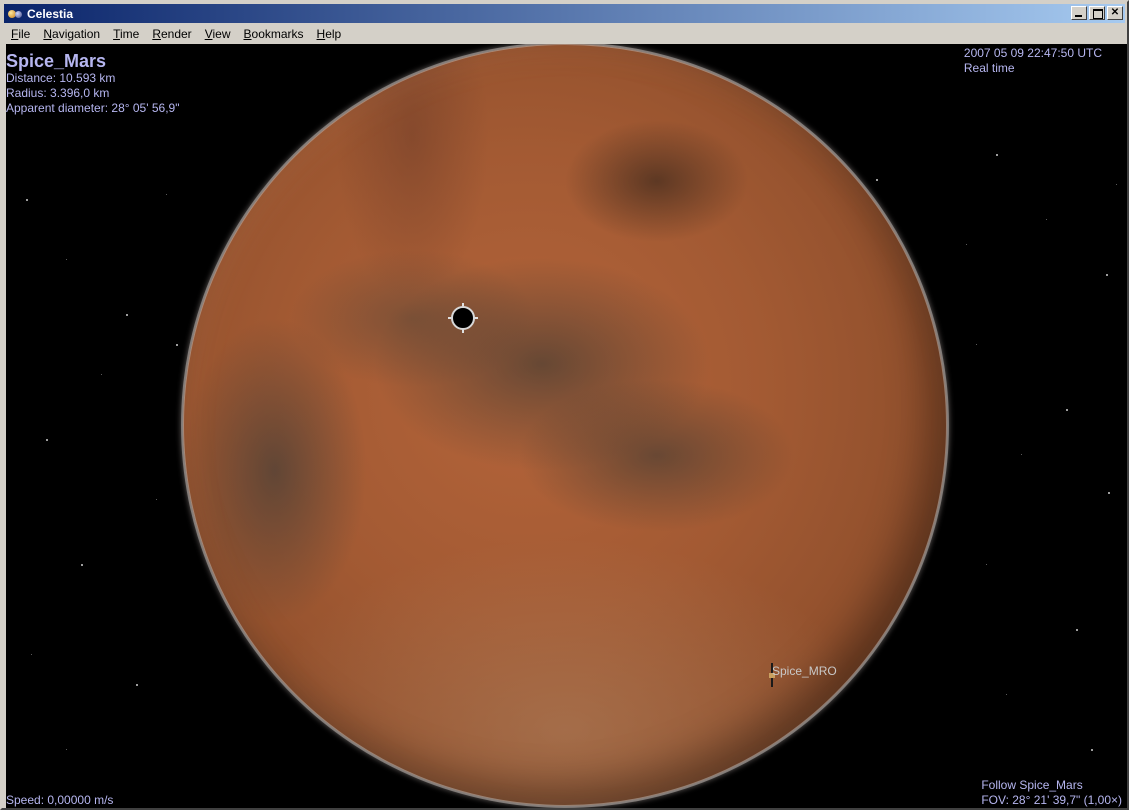 The width and height of the screenshot is (1129, 810). Describe the element at coordinates (804, 671) in the screenshot. I see `spacecraft-label: Spice_MRO` at that location.